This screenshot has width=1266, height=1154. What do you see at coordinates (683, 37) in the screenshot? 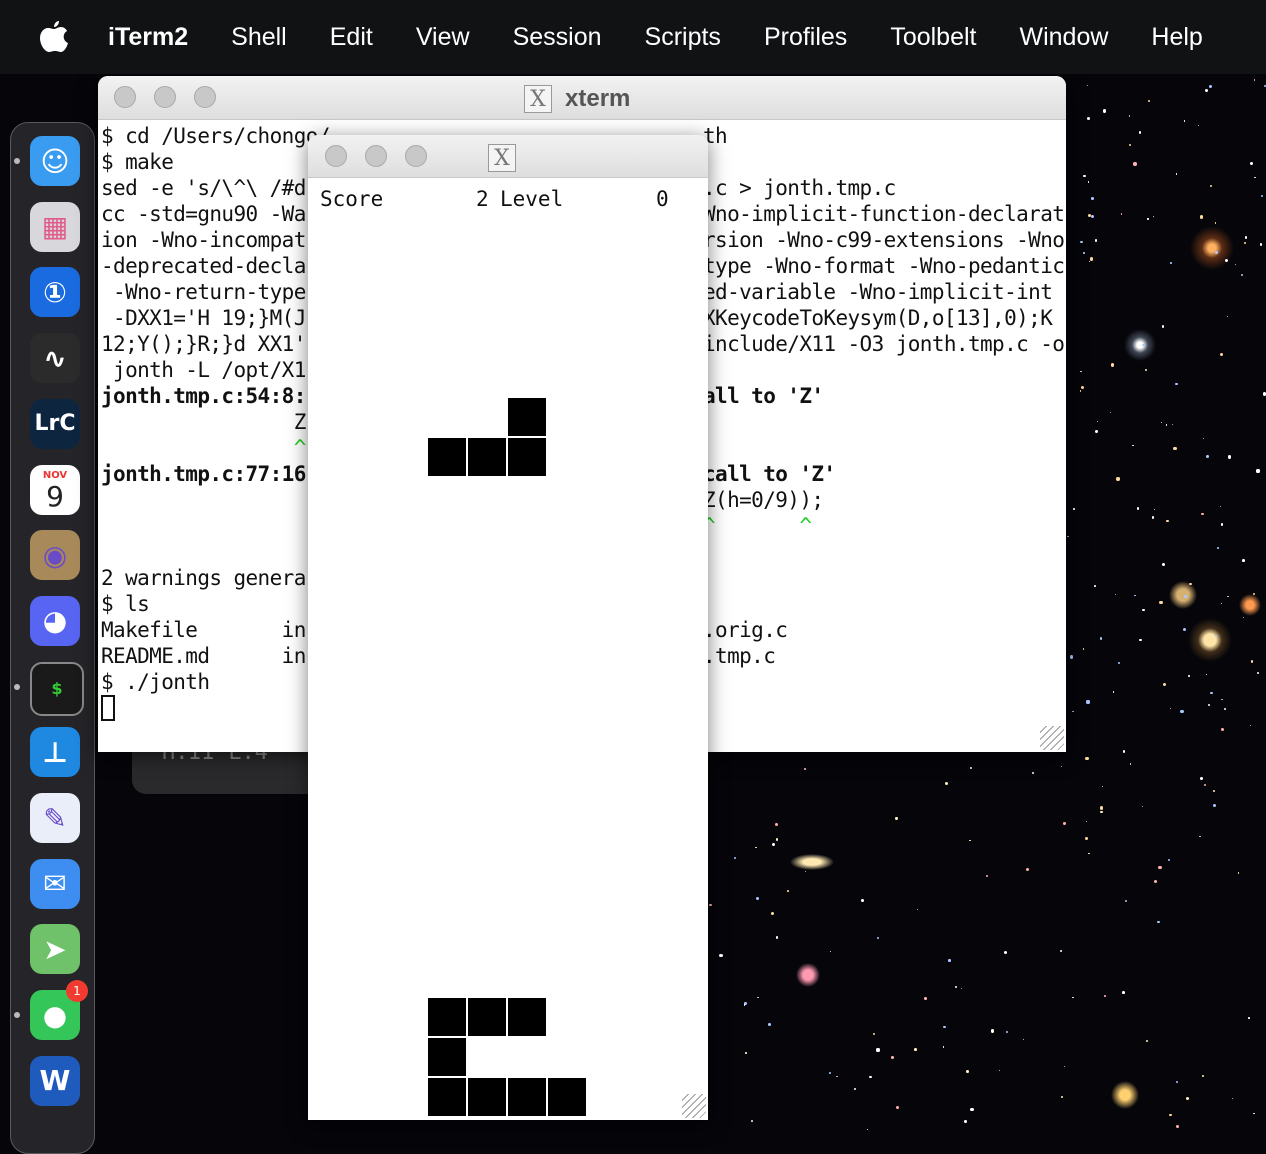
I see `menu-scripts: Scripts` at bounding box center [683, 37].